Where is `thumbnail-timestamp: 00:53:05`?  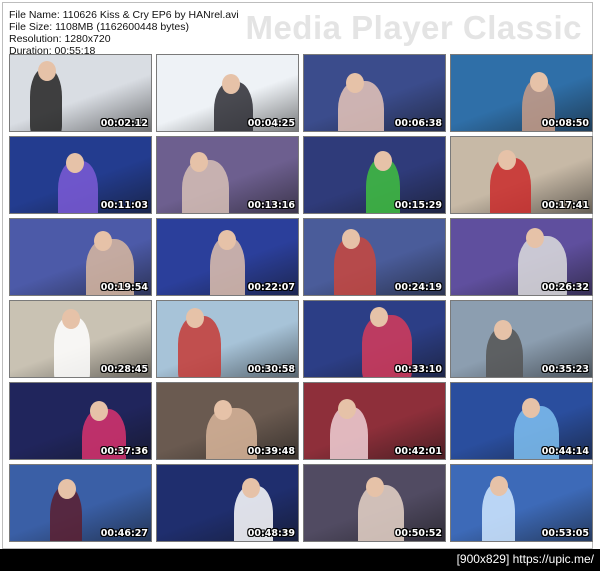
thumbnail-timestamp: 00:53:05 is located at coordinates (565, 533).